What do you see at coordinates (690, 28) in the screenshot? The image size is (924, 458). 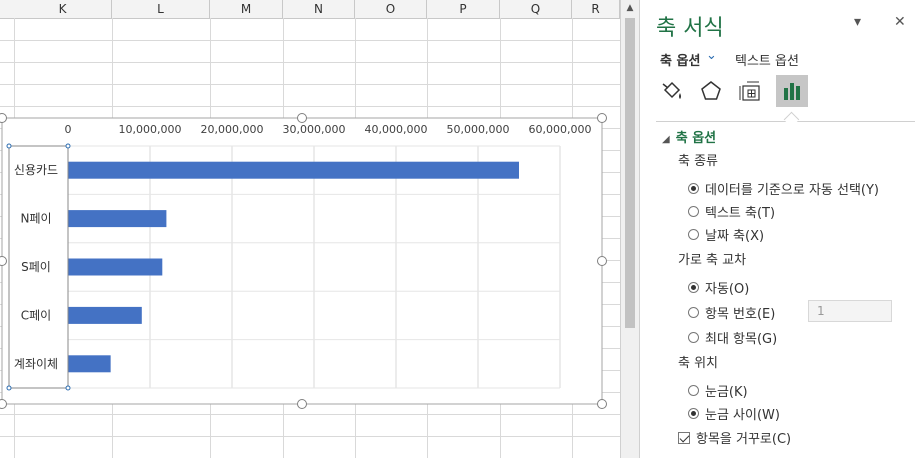 I see `pane-title: 축 서식` at bounding box center [690, 28].